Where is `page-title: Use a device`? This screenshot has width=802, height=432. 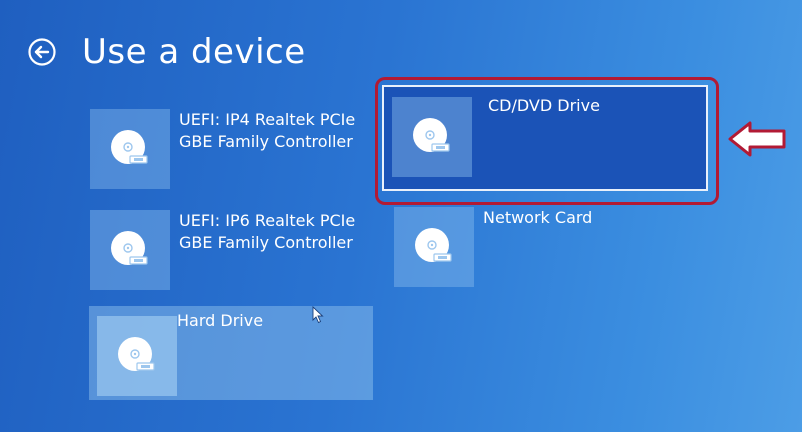
page-title: Use a device is located at coordinates (194, 52).